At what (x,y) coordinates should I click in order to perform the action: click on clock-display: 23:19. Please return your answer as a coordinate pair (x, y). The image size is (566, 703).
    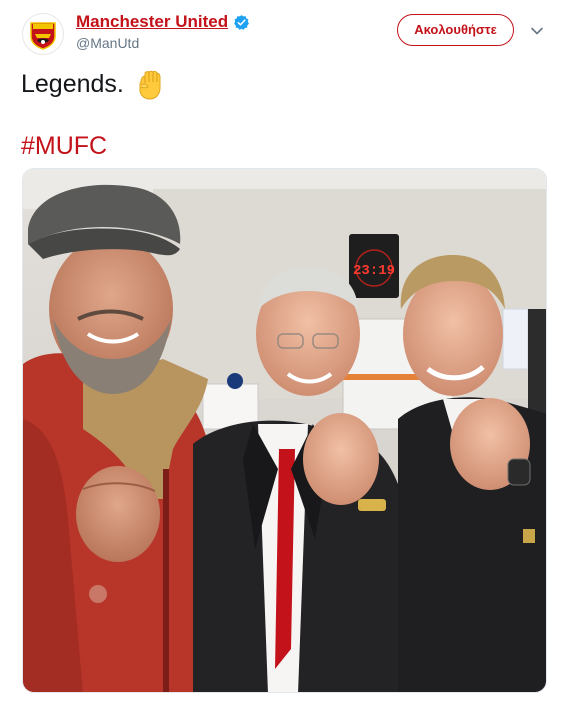
    Looking at the image, I should click on (374, 271).